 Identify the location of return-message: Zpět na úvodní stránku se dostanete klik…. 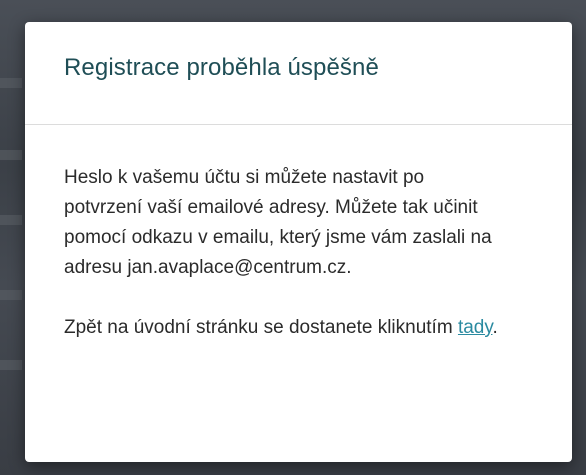
(284, 328).